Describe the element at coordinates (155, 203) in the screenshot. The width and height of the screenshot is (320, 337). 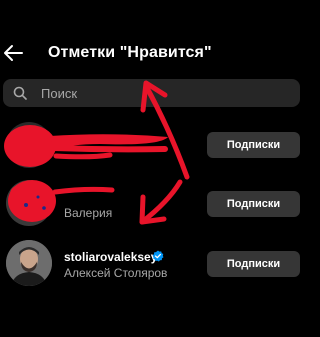
I see `list-item: Валерия Подписки` at that location.